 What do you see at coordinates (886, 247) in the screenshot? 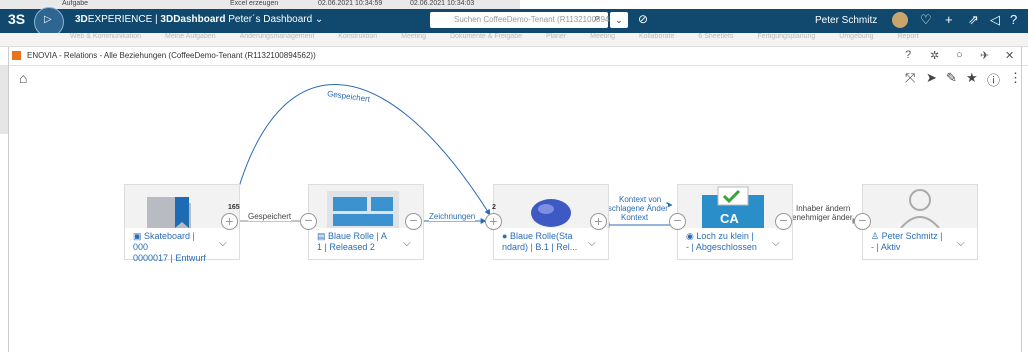
I see `node-label-line: - | Aktiv` at bounding box center [886, 247].